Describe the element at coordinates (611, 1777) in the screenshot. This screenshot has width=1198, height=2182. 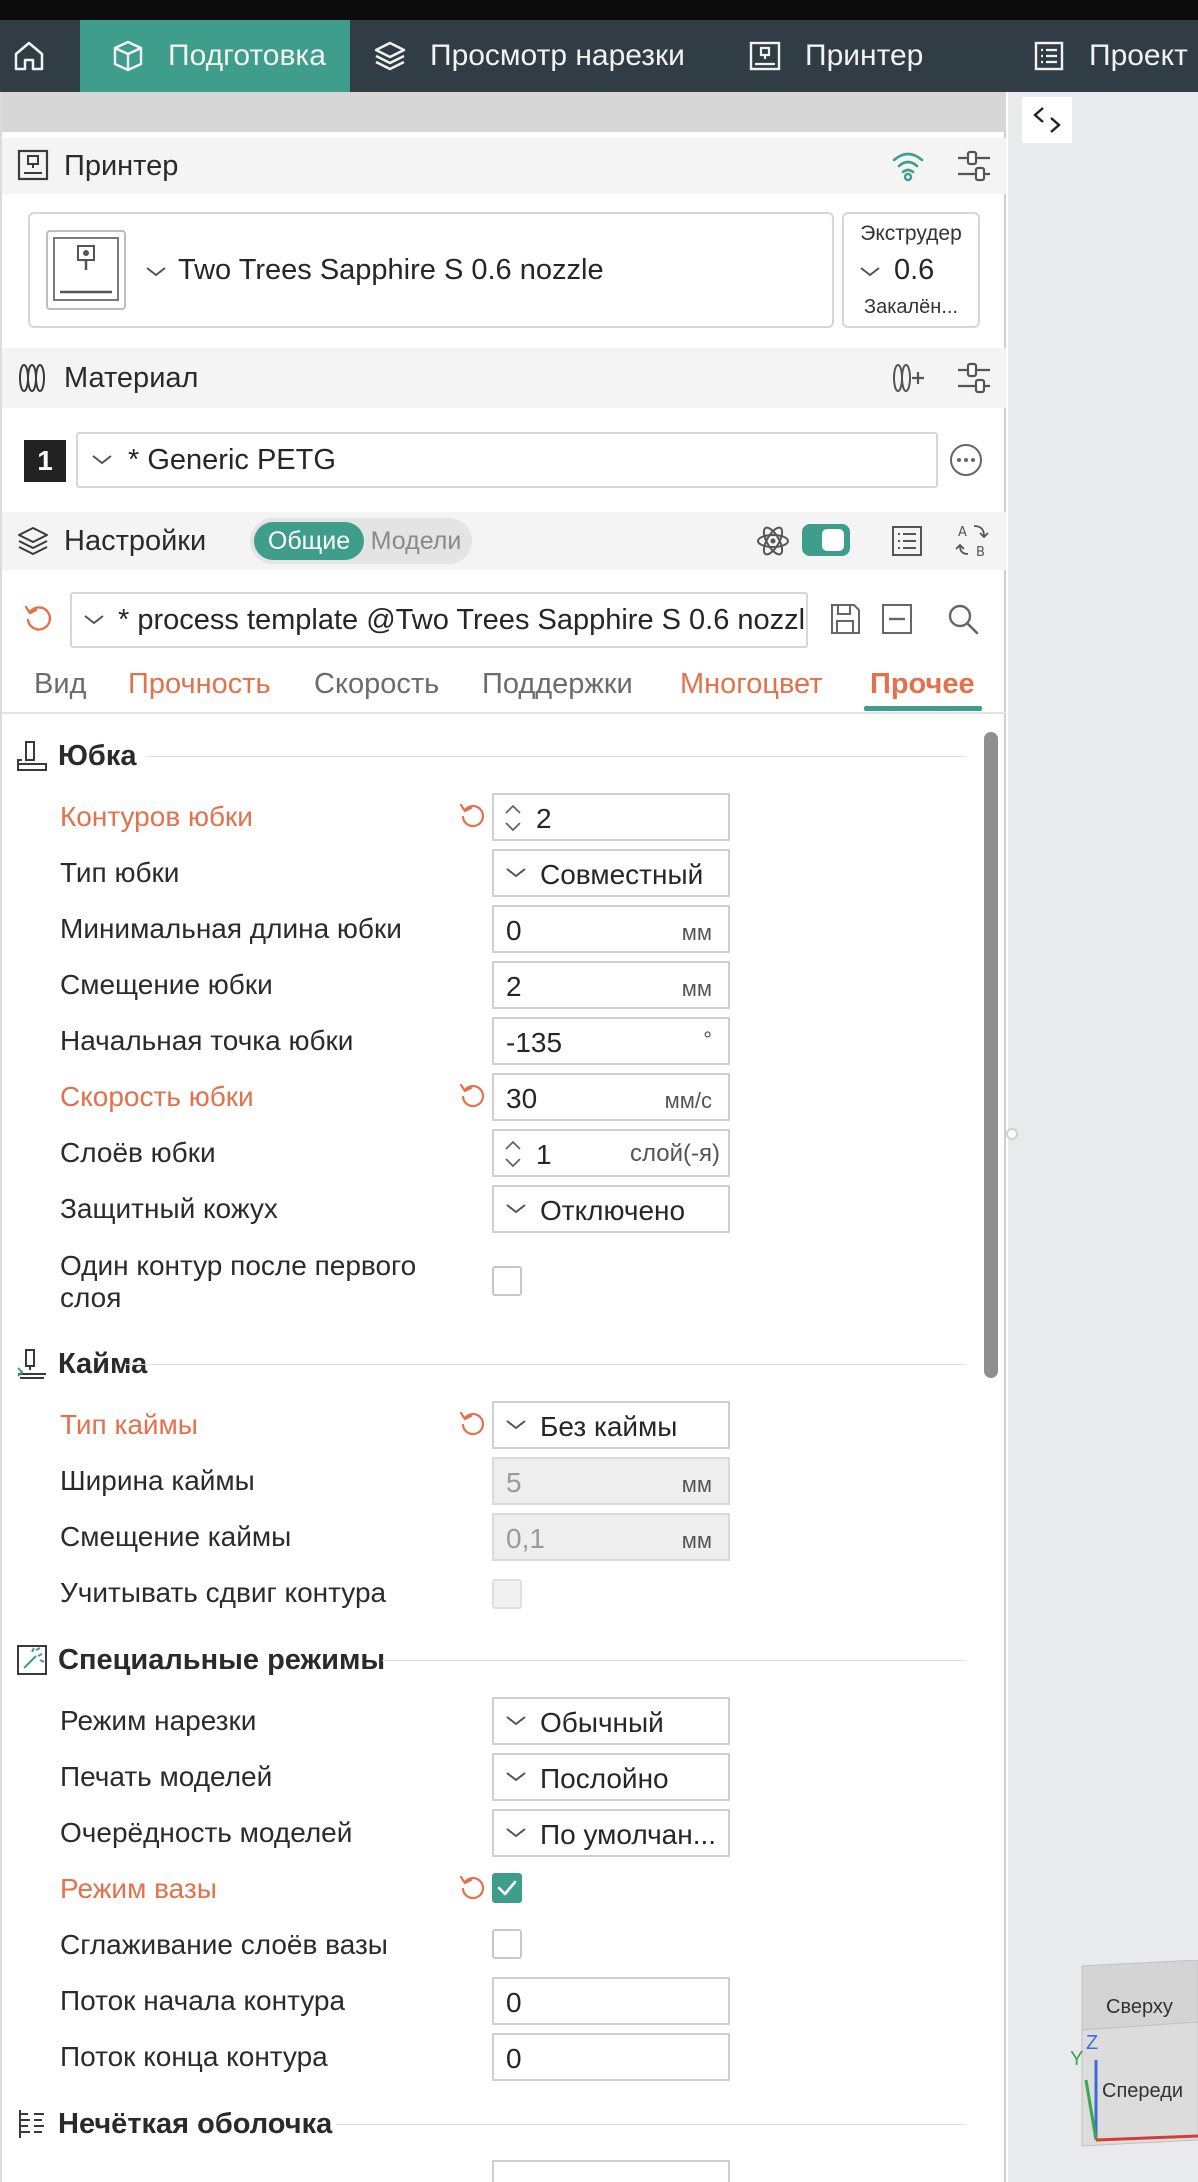
I see `print-sequence-dropdown: Послойно` at that location.